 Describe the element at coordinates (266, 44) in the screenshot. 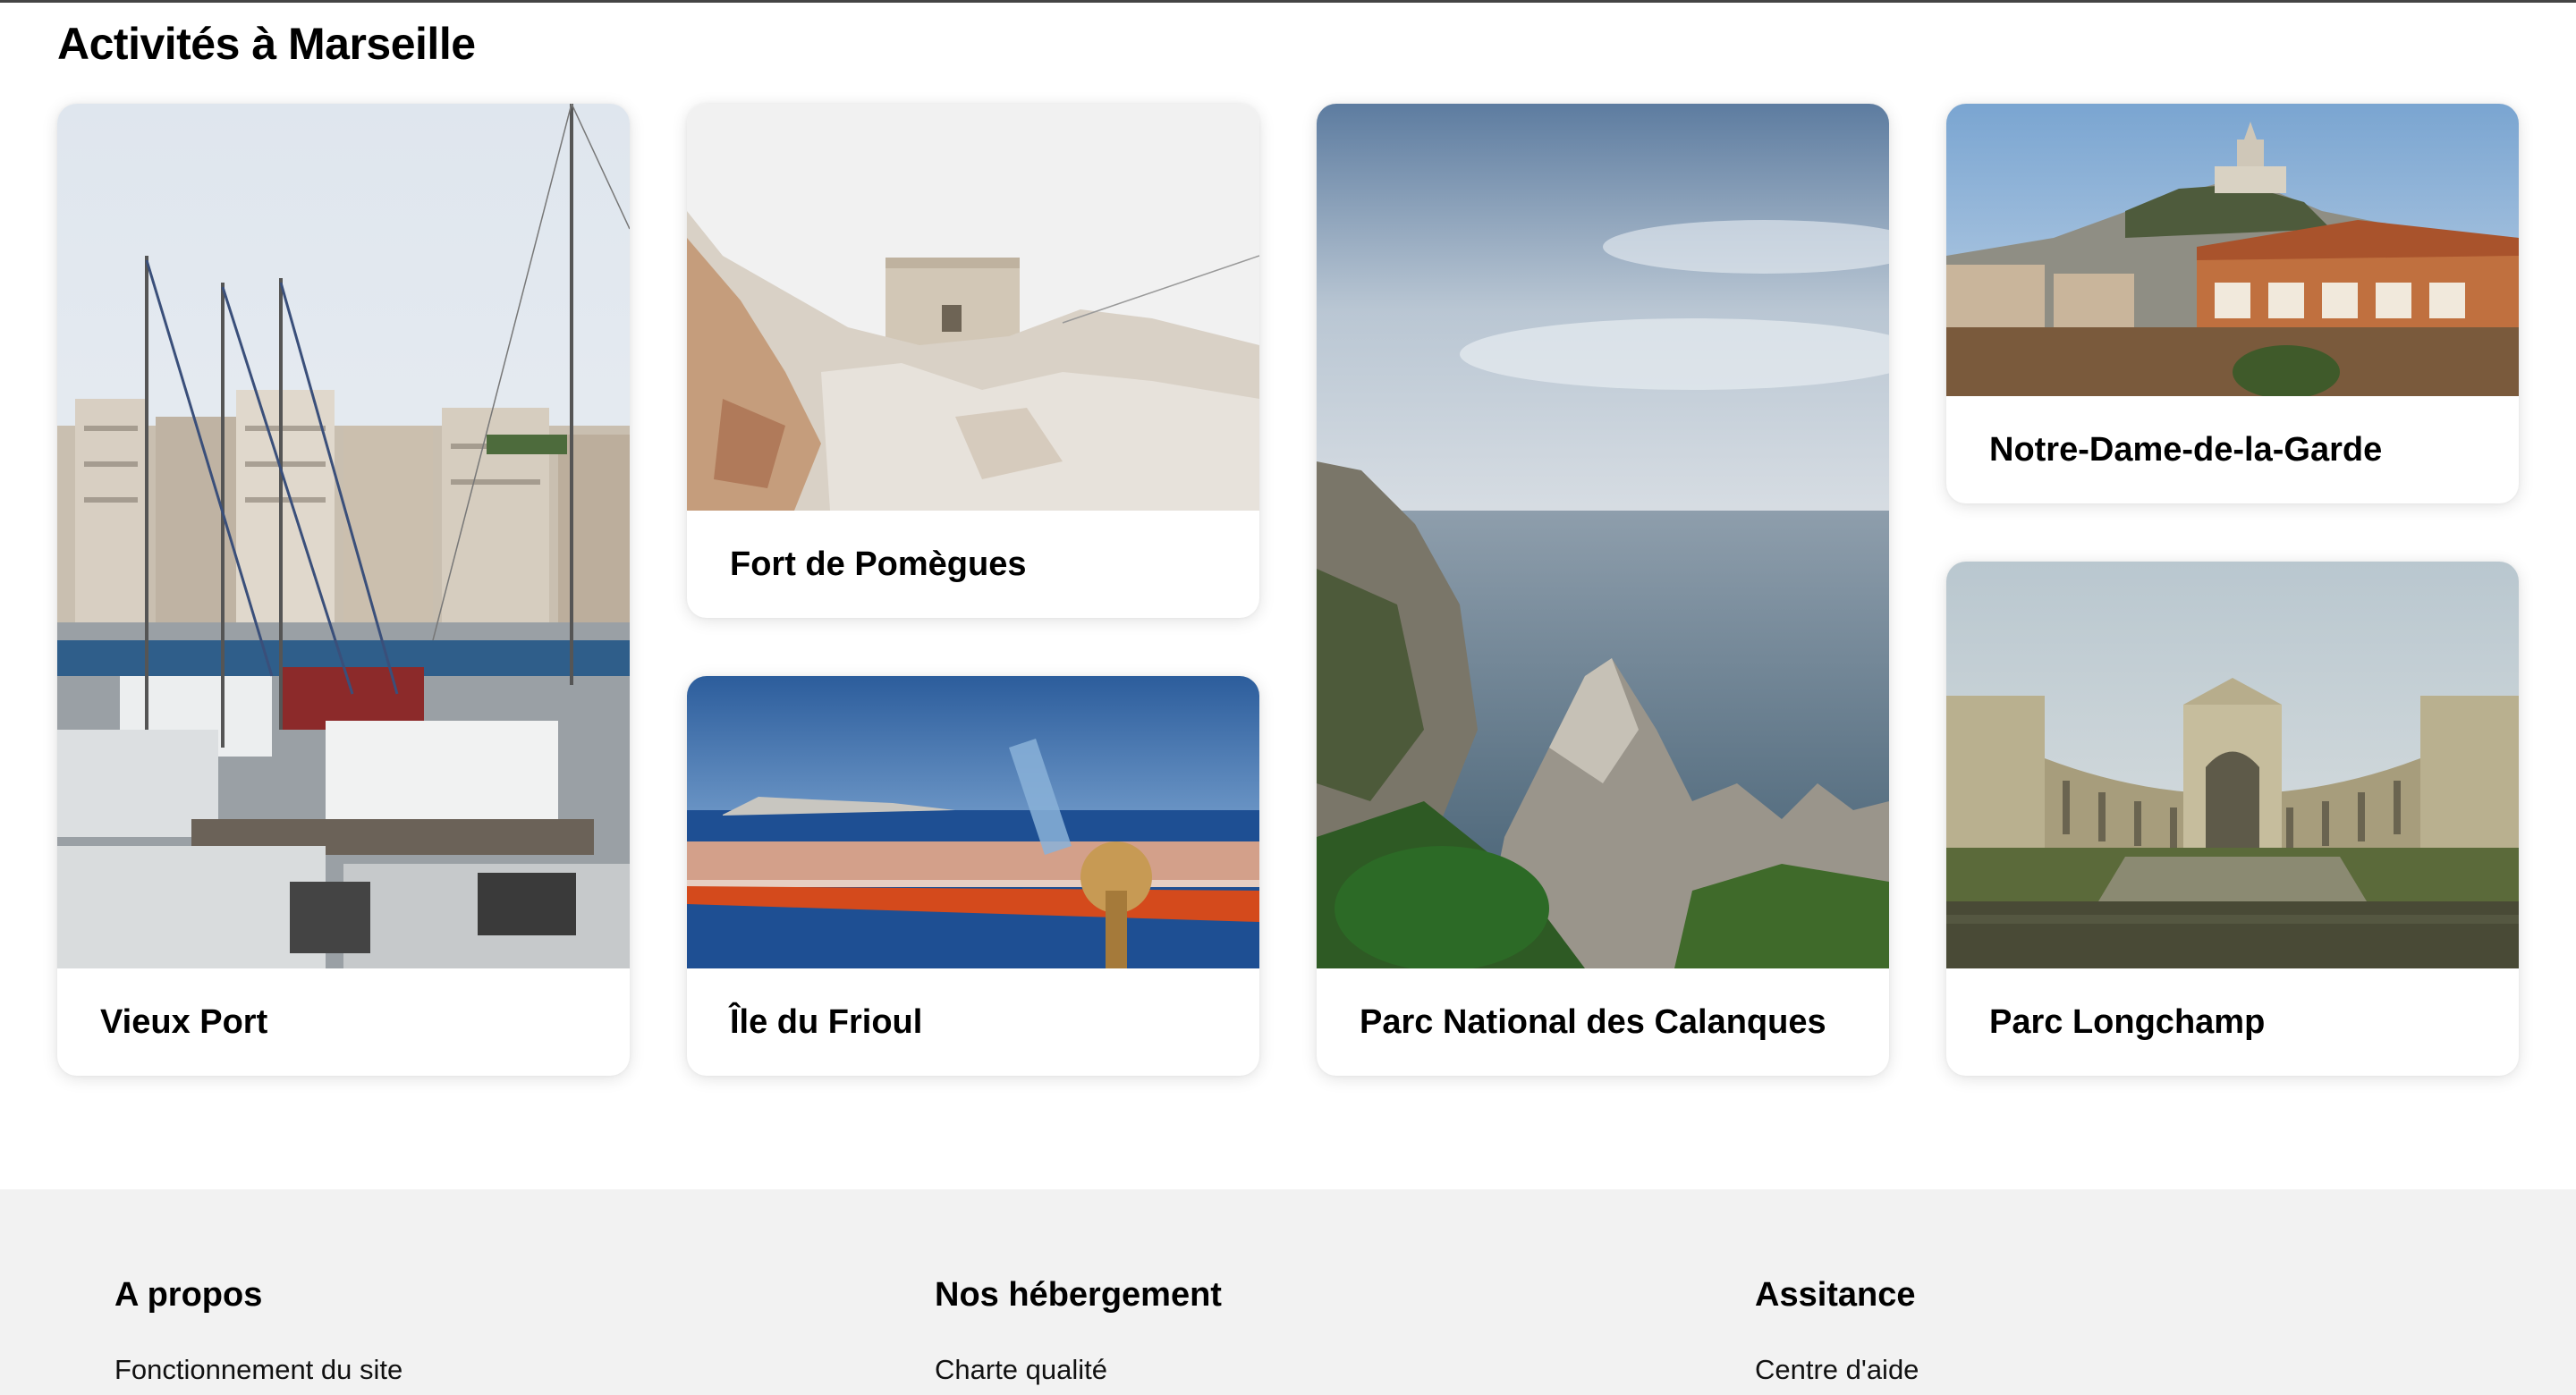

I see `section-title: Activités à Marseille` at that location.